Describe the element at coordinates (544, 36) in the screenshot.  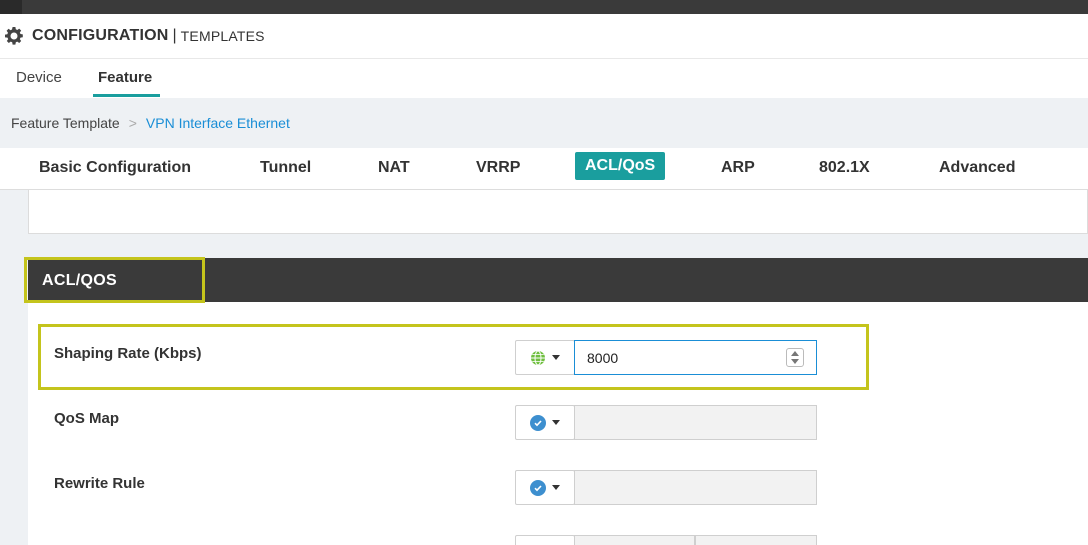
I see `page-header: CONFIGURATION | TEMPLATES` at that location.